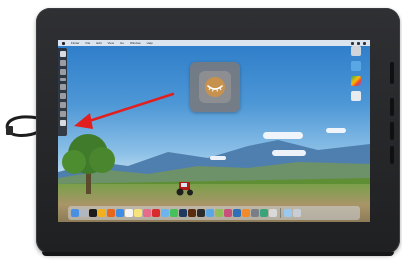 The image size is (402, 263). Describe the element at coordinates (62, 54) in the screenshot. I see `pen-icon` at that location.